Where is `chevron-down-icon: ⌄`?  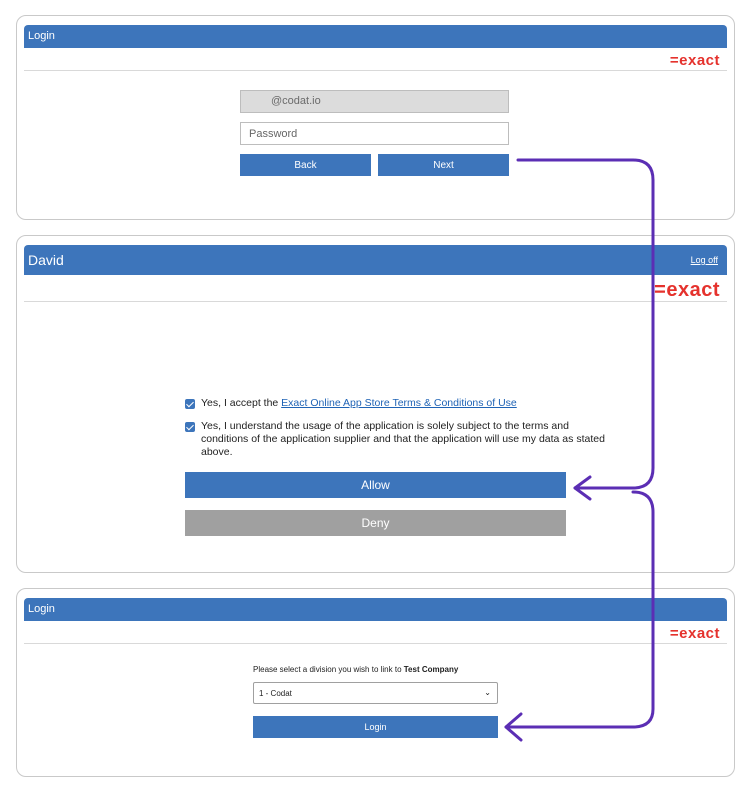 chevron-down-icon: ⌄ is located at coordinates (487, 692).